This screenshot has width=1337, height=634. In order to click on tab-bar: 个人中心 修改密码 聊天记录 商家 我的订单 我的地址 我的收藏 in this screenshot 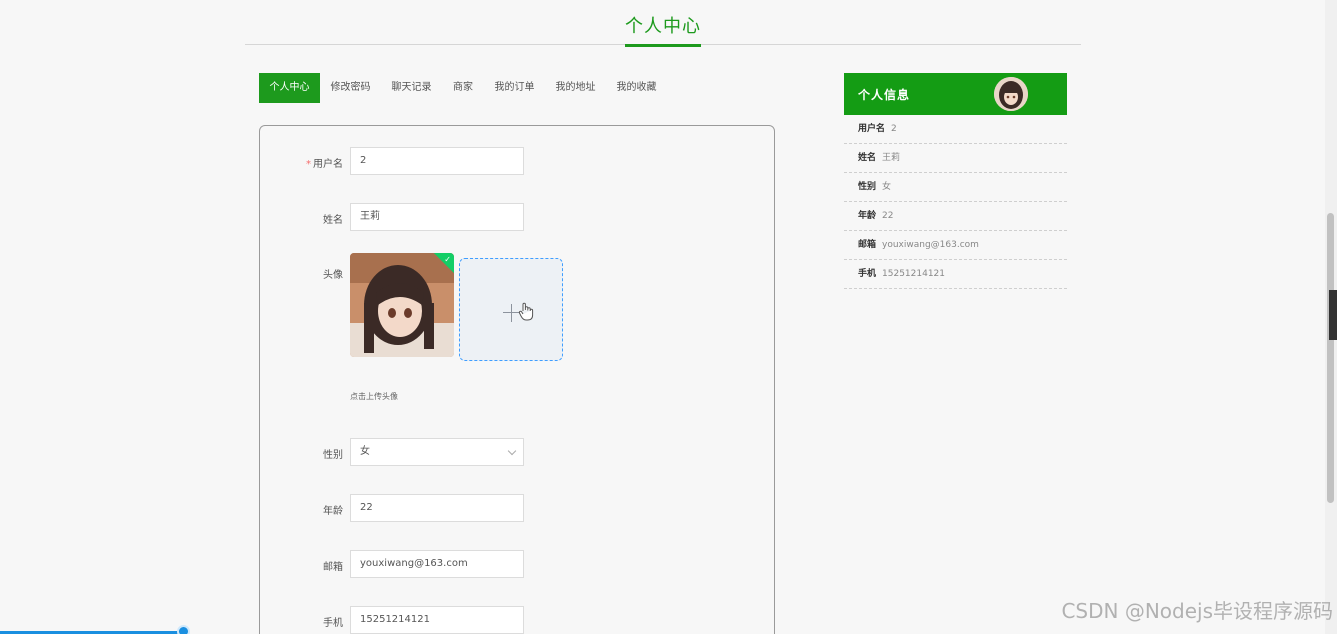, I will do `click(463, 88)`.